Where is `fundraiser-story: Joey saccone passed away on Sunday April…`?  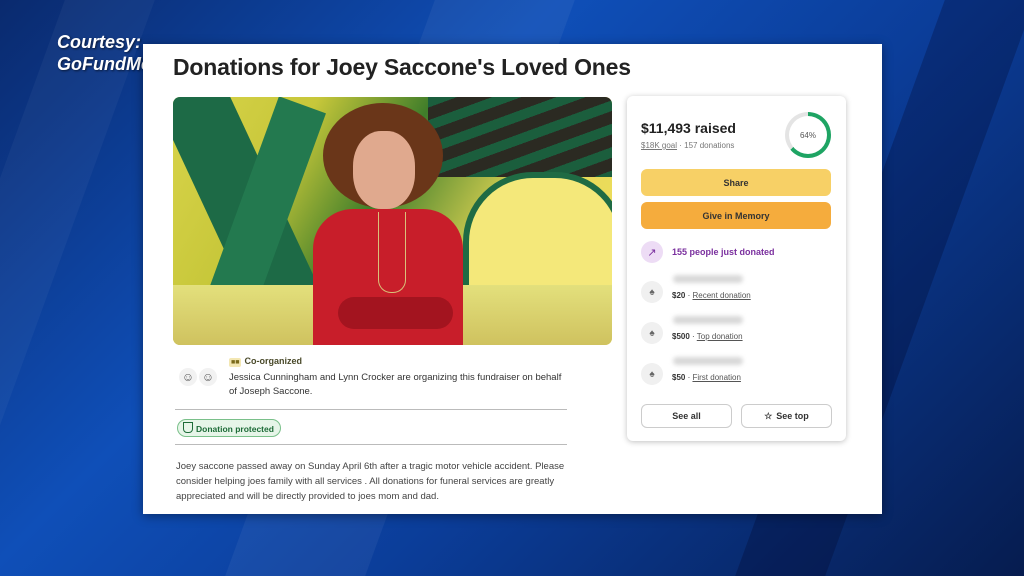 fundraiser-story: Joey saccone passed away on Sunday April… is located at coordinates (370, 481).